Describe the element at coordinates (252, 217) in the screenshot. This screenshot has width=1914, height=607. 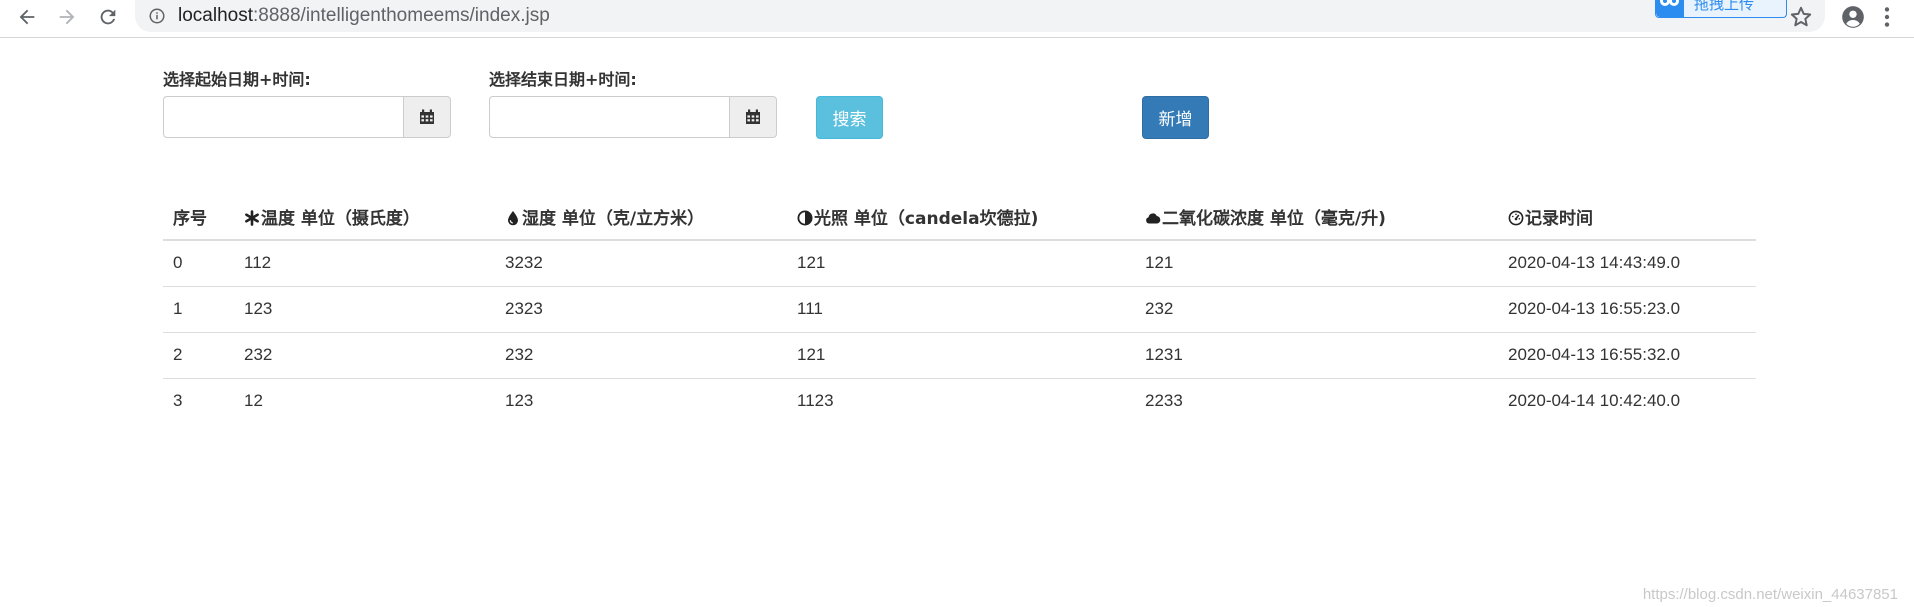
I see `asterisk-icon` at that location.